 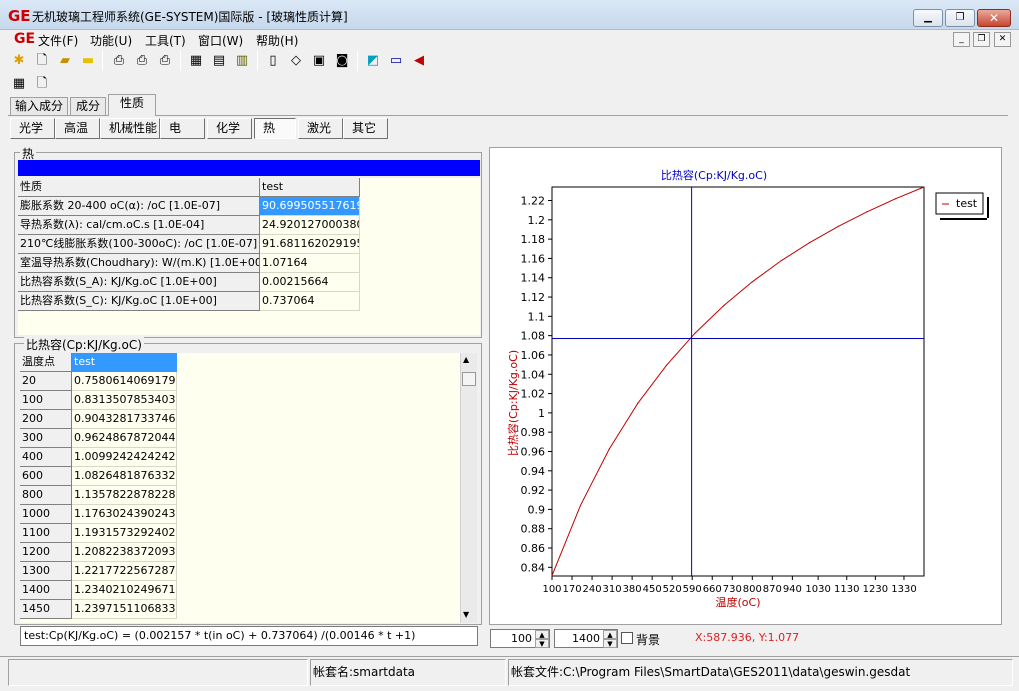 What do you see at coordinates (124, 438) in the screenshot?
I see `cp-value-cell: 0.96248678720445` at bounding box center [124, 438].